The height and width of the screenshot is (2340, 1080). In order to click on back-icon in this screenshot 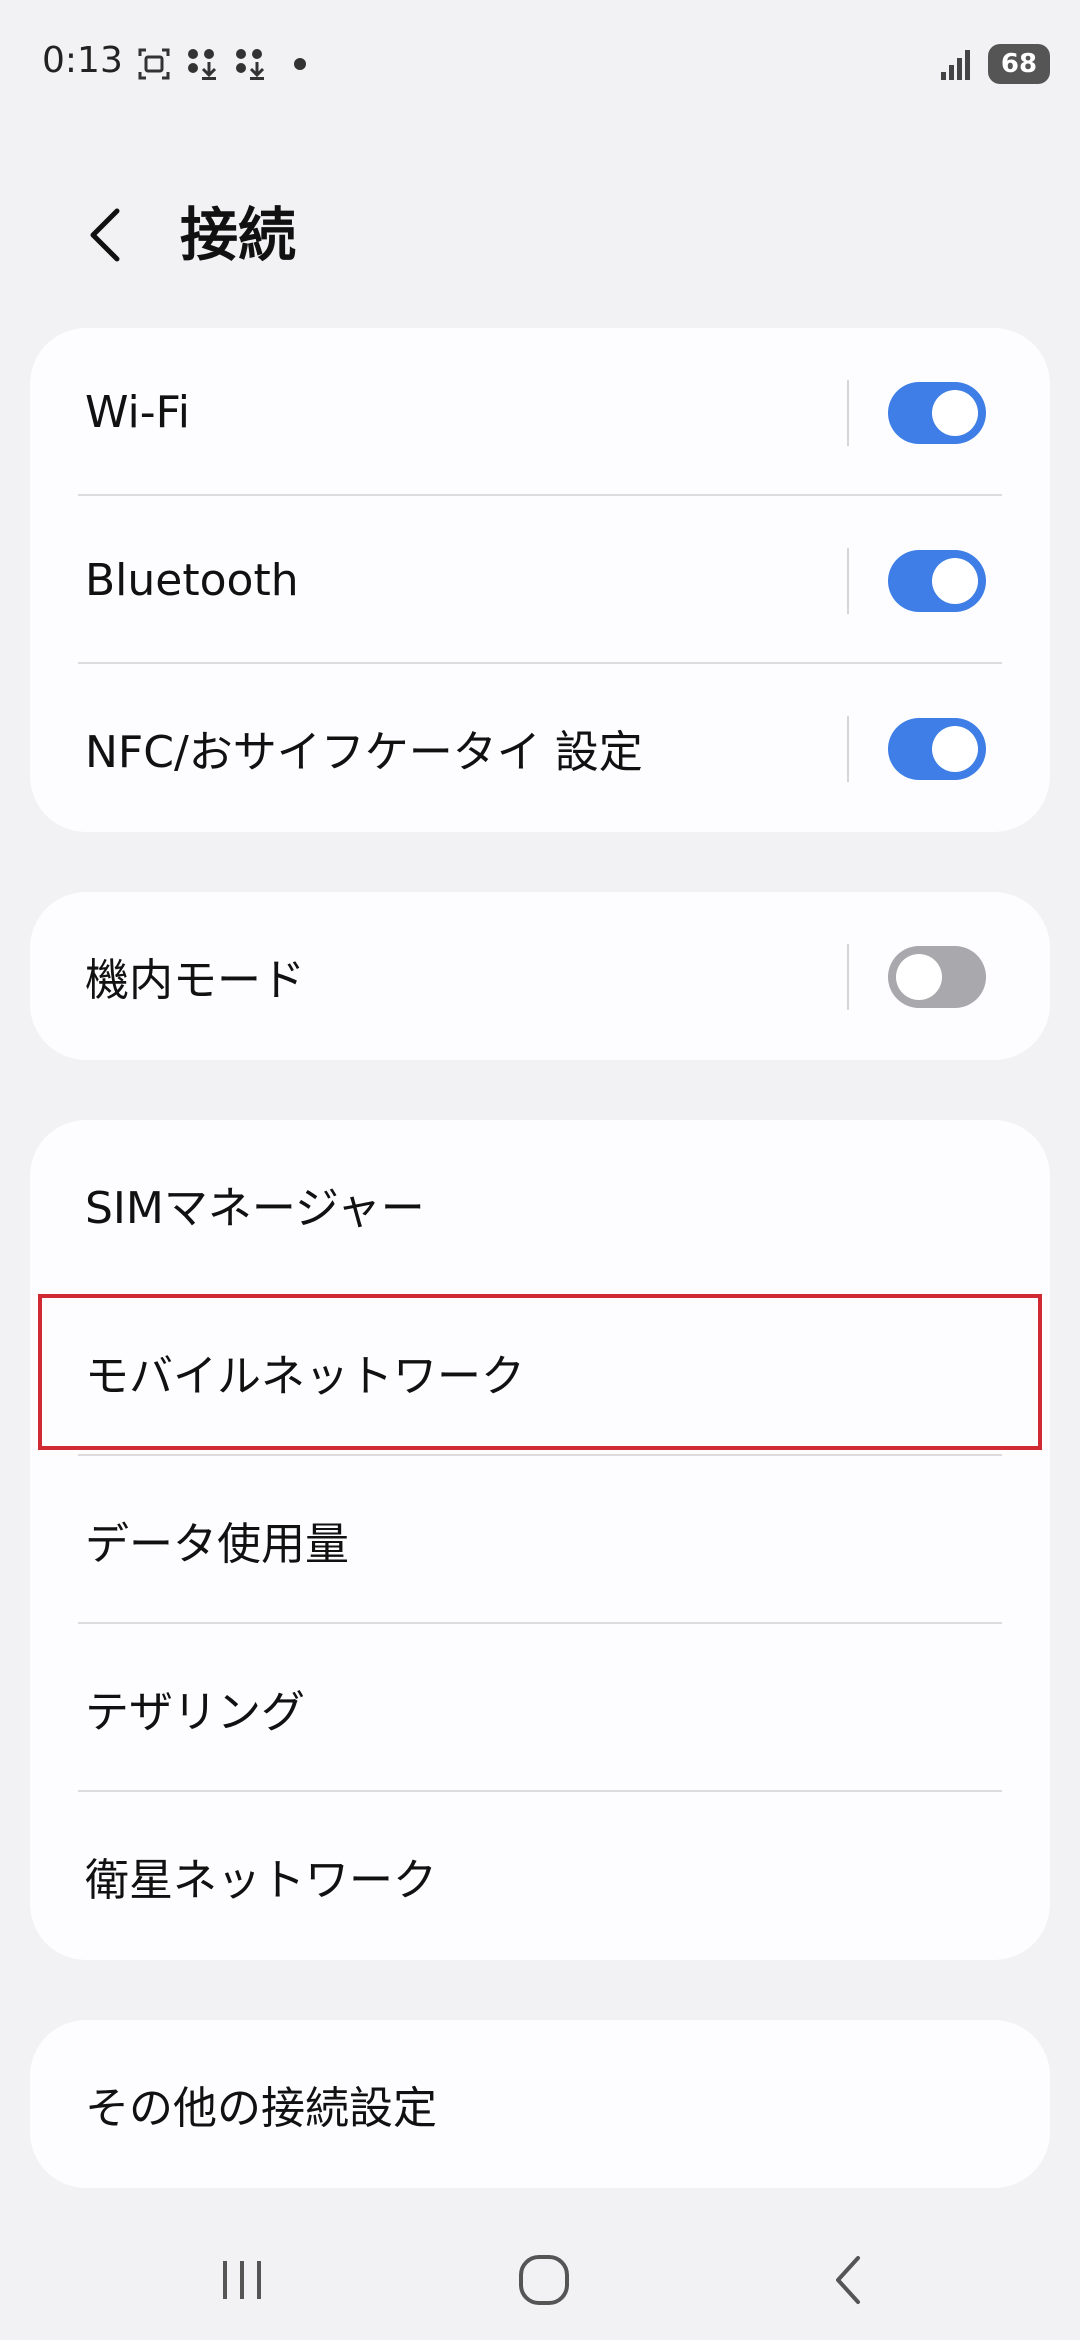, I will do `click(848, 2280)`.